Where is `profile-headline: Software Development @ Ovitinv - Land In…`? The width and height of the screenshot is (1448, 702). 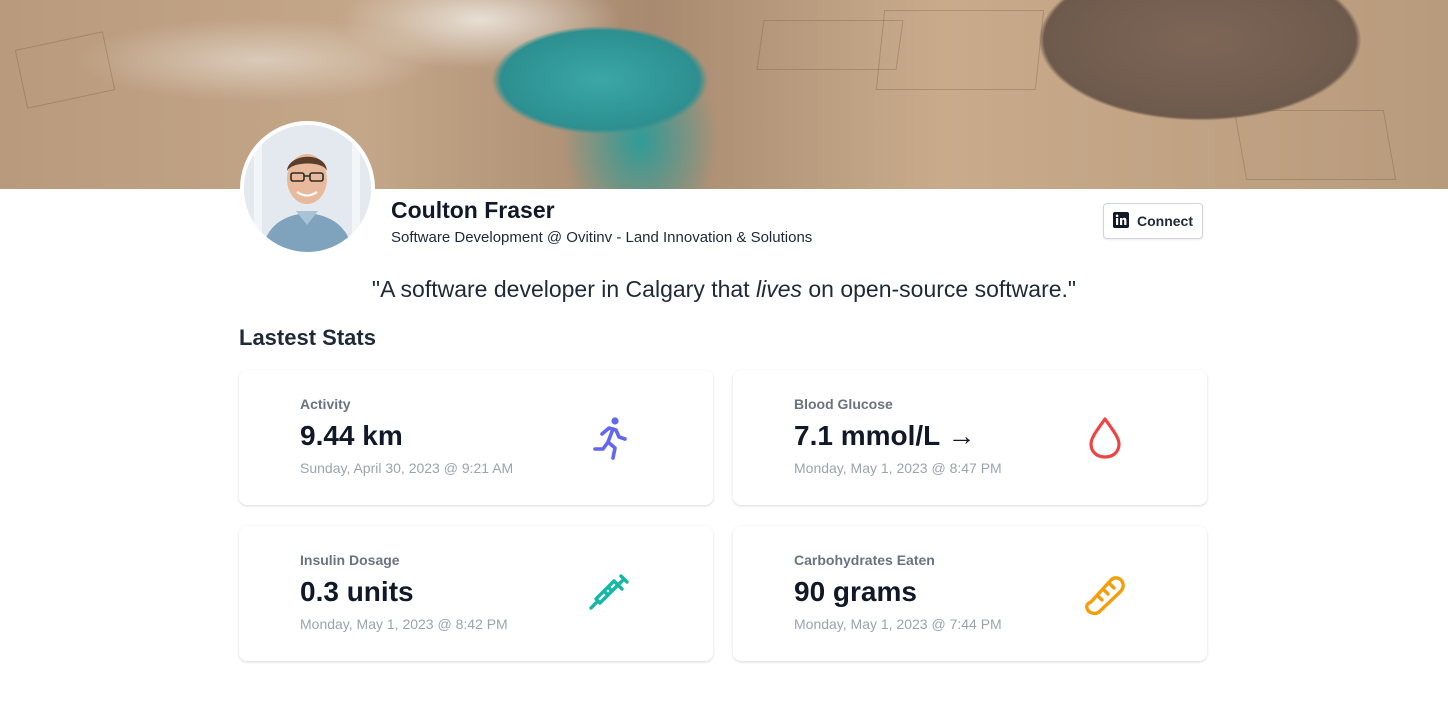 profile-headline: Software Development @ Ovitinv - Land In… is located at coordinates (602, 237).